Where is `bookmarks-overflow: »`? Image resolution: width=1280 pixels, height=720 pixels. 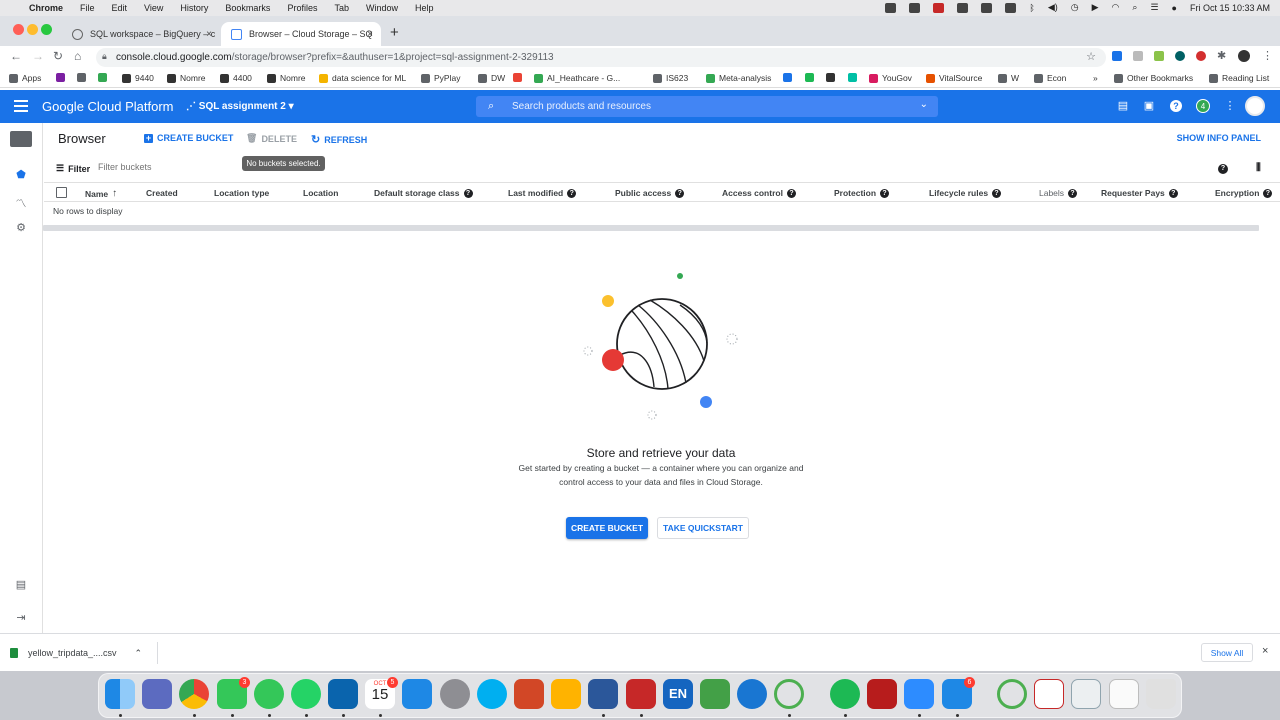
bookmarks-overflow: » is located at coordinates (1095, 78).